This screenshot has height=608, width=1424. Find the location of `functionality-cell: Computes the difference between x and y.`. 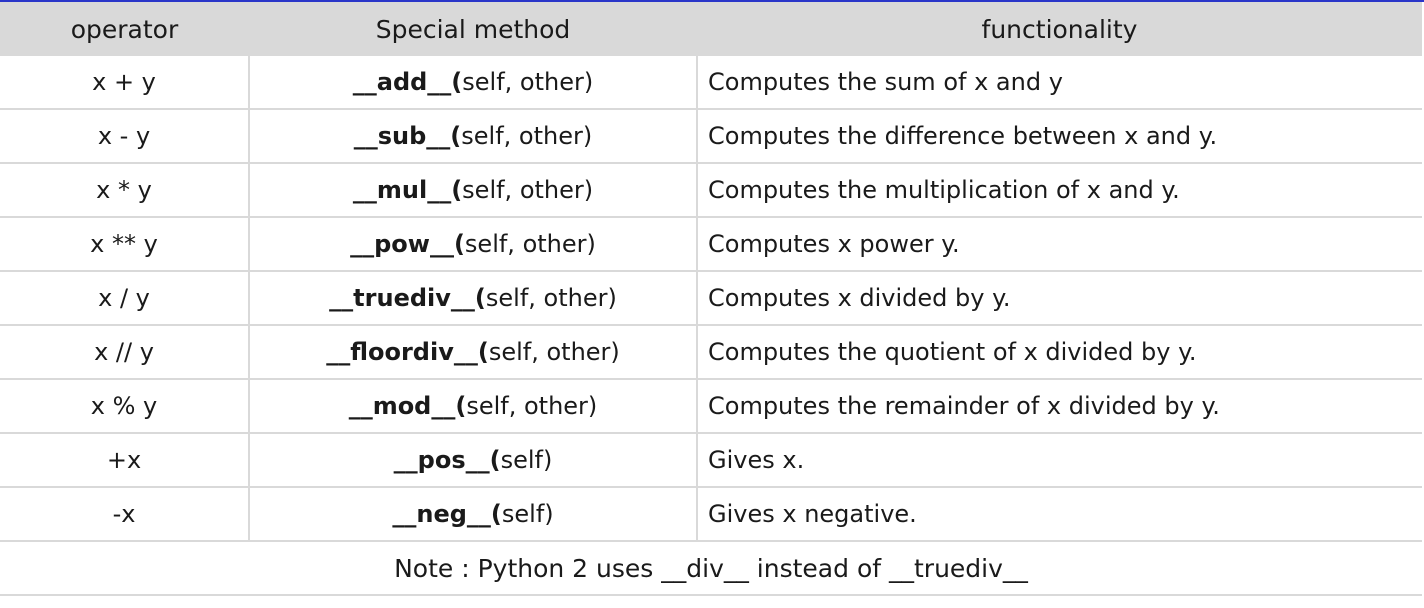

functionality-cell: Computes the difference between x and y. is located at coordinates (1059, 136).